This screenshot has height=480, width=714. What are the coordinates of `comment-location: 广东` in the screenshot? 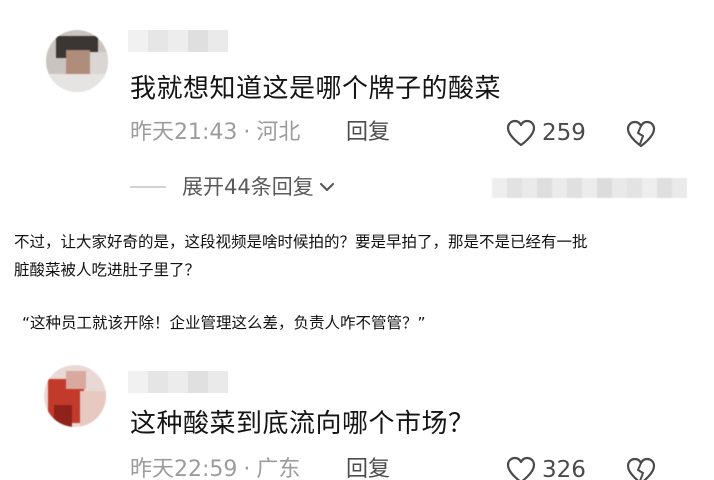 It's located at (278, 468).